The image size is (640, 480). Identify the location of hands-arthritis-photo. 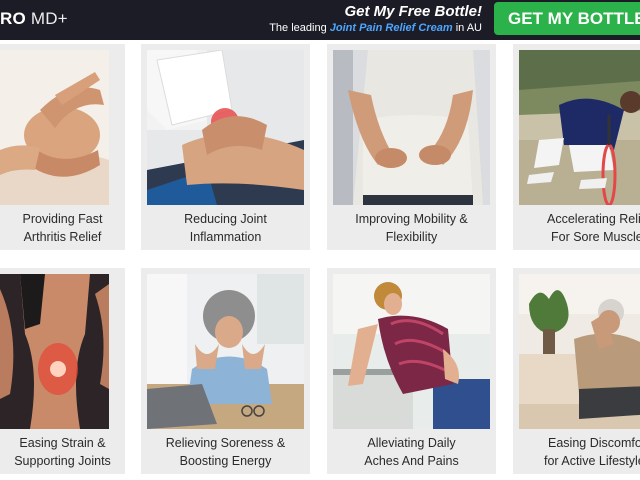
(54, 127).